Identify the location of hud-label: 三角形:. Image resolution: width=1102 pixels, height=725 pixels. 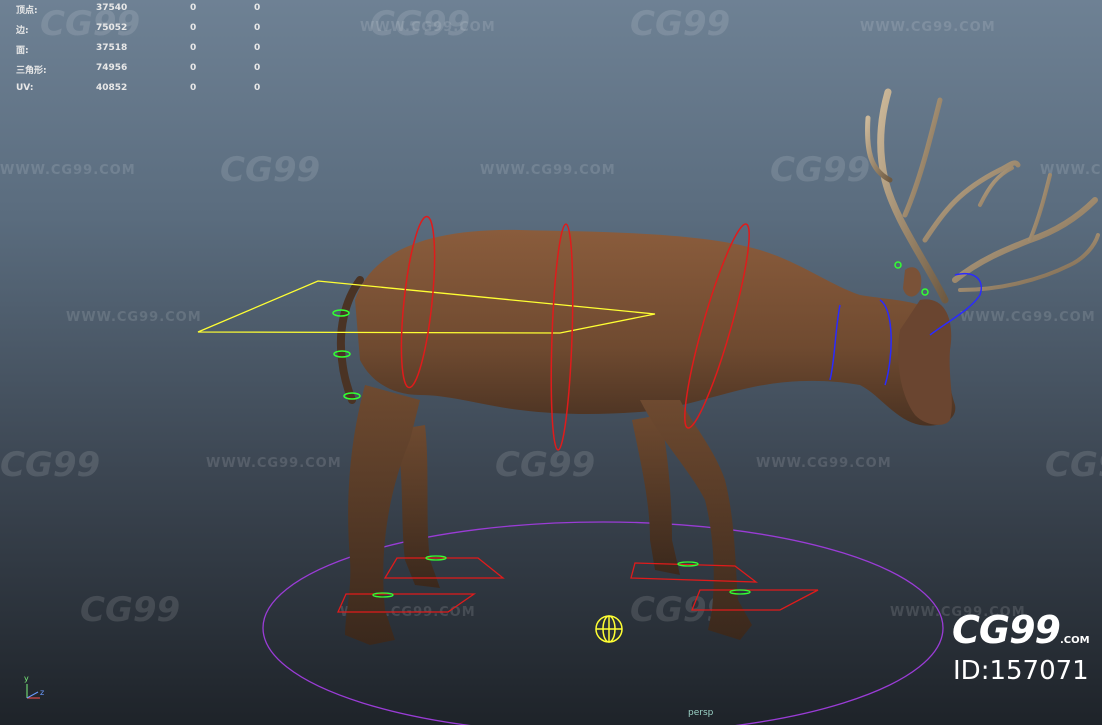
(31, 71).